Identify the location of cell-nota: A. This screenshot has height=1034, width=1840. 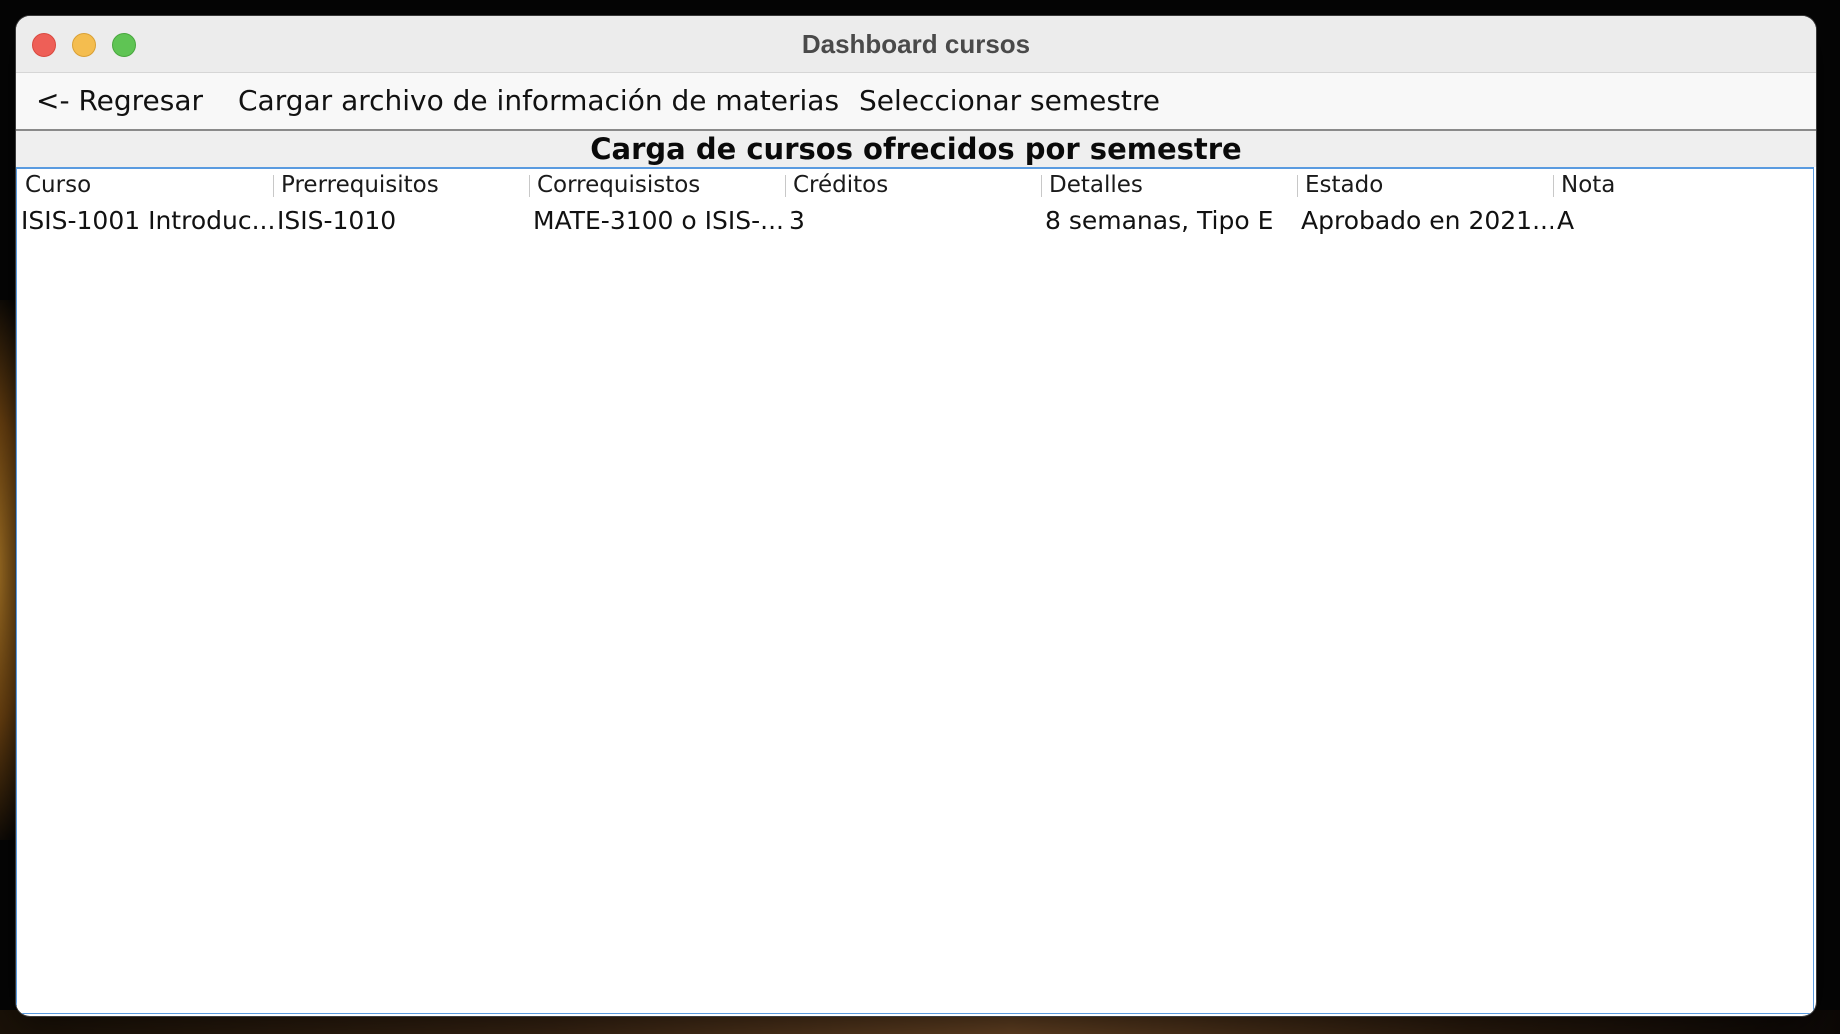
(1566, 220).